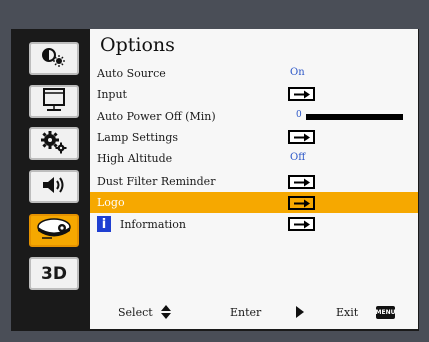 The image size is (429, 342). I want to click on high-altitude-value: Off, so click(298, 157).